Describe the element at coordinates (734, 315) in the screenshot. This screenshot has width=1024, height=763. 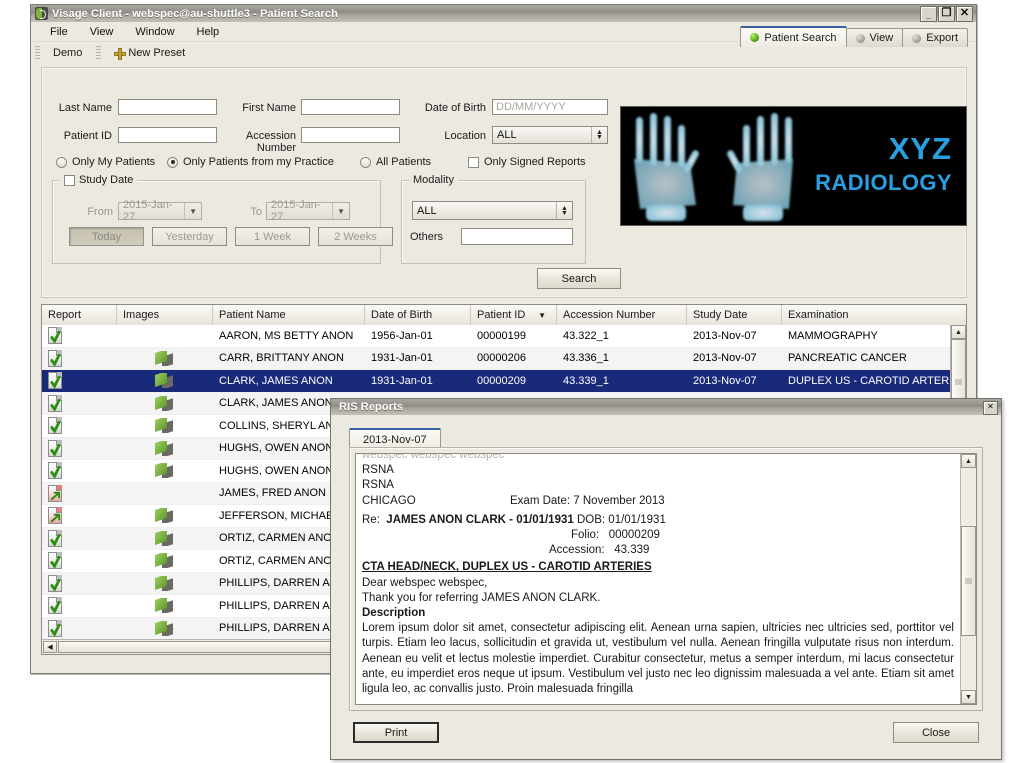
I see `col-study-date: Study Date` at that location.